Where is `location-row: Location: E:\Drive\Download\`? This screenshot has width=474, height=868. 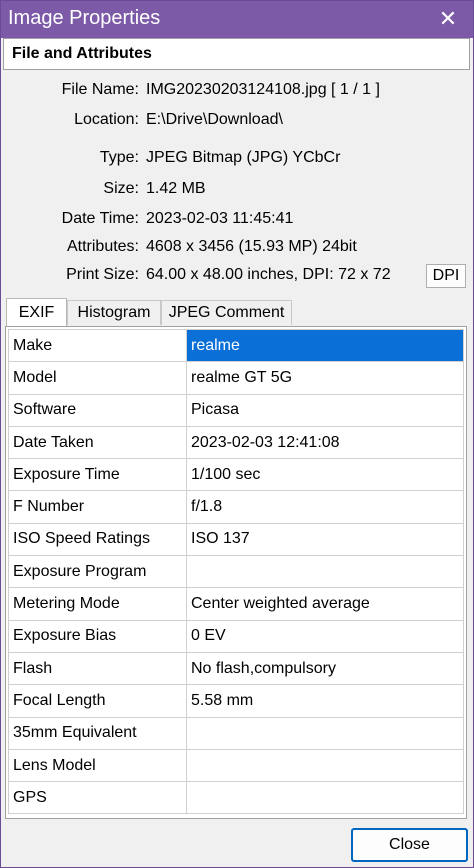 location-row: Location: E:\Drive\Download\ is located at coordinates (237, 123).